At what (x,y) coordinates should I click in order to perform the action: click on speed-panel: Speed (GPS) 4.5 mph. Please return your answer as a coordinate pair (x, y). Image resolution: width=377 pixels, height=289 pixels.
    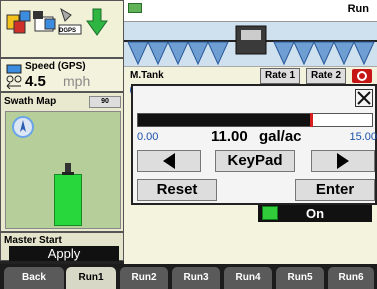
    Looking at the image, I should click on (62, 75).